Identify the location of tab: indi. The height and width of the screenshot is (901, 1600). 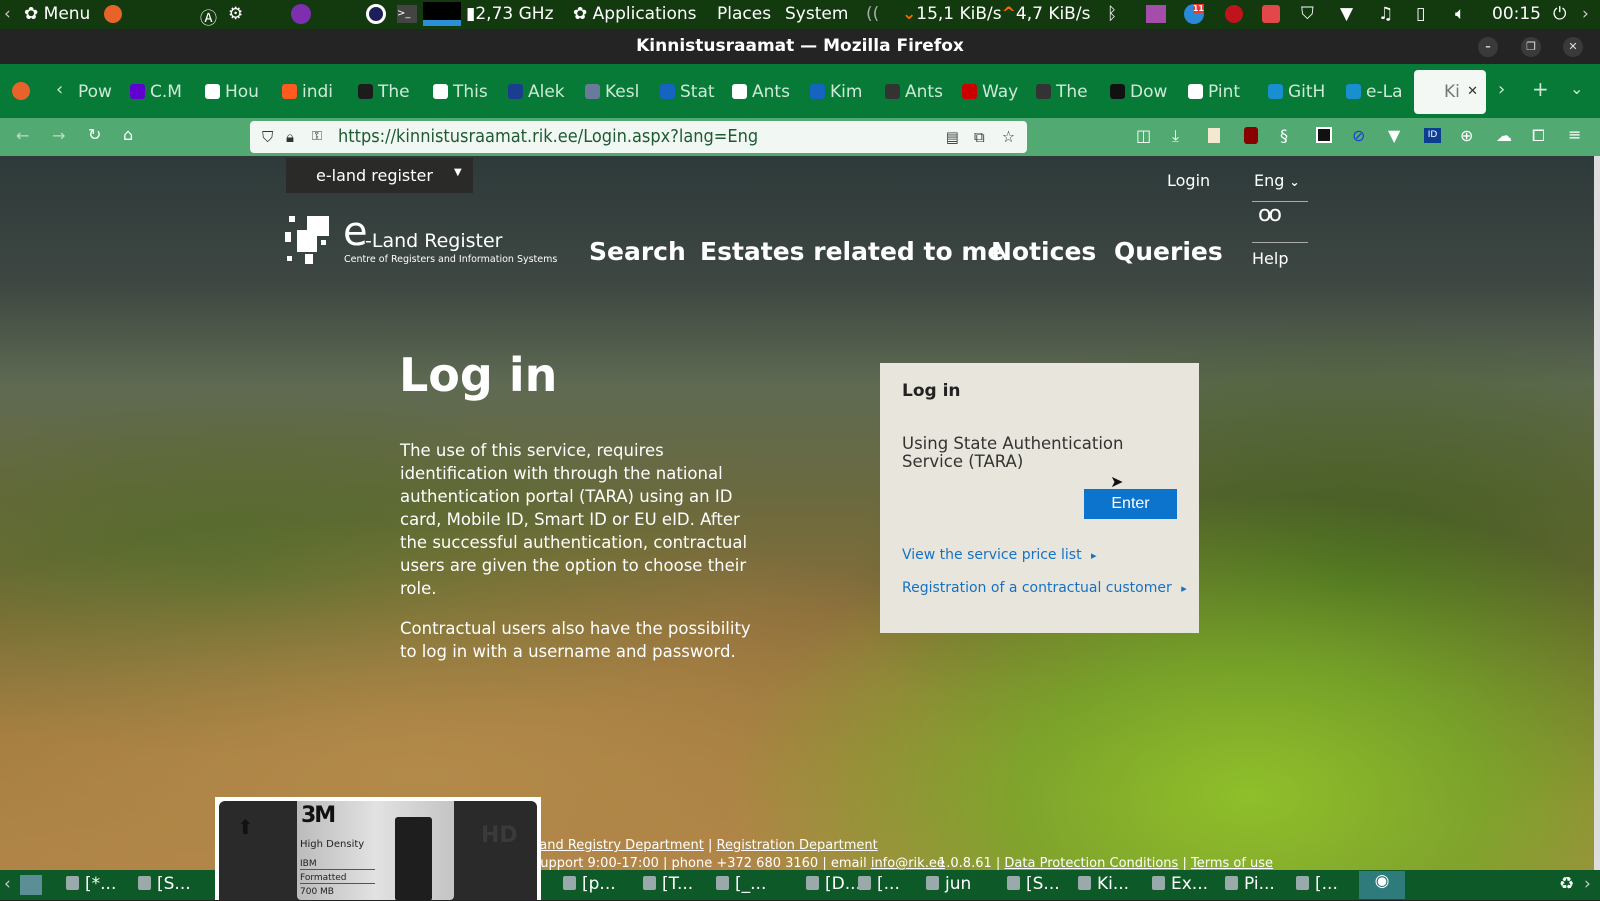
(313, 92).